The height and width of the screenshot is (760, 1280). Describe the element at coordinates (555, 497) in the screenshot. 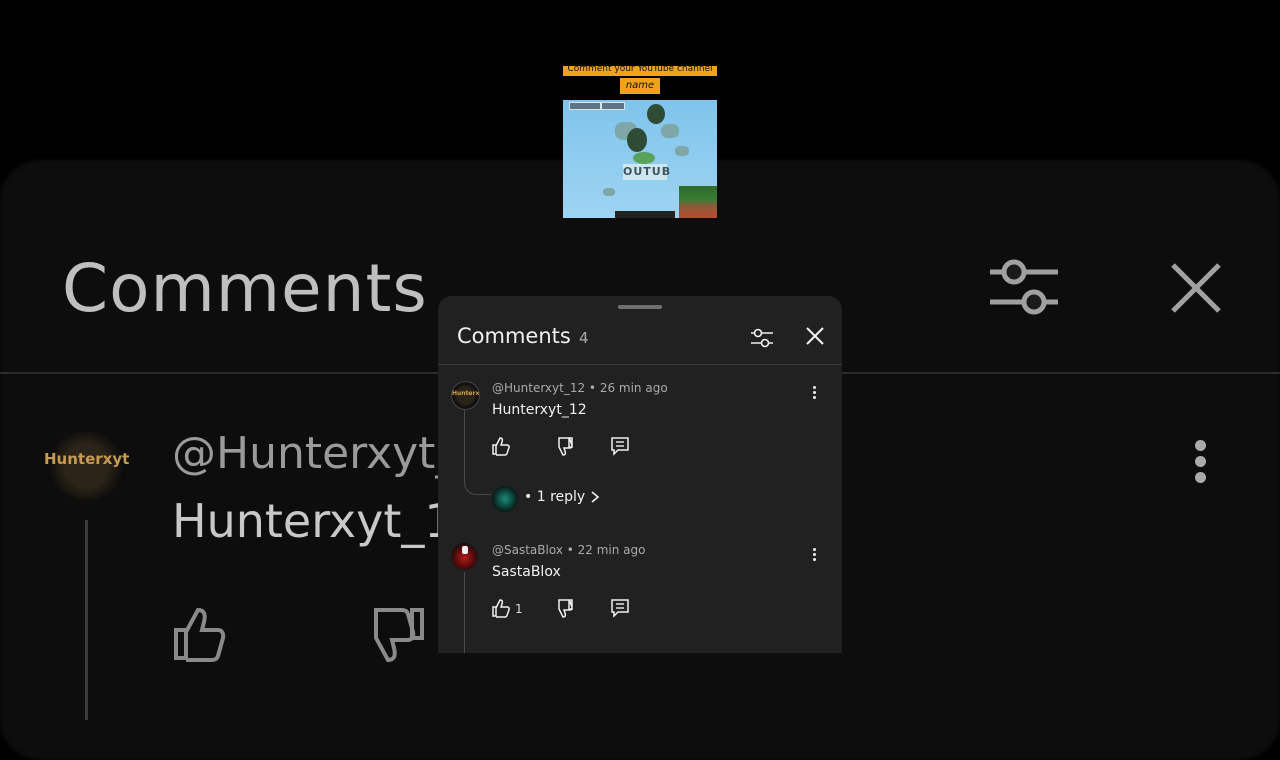

I see `replies-label: • 1 reply` at that location.